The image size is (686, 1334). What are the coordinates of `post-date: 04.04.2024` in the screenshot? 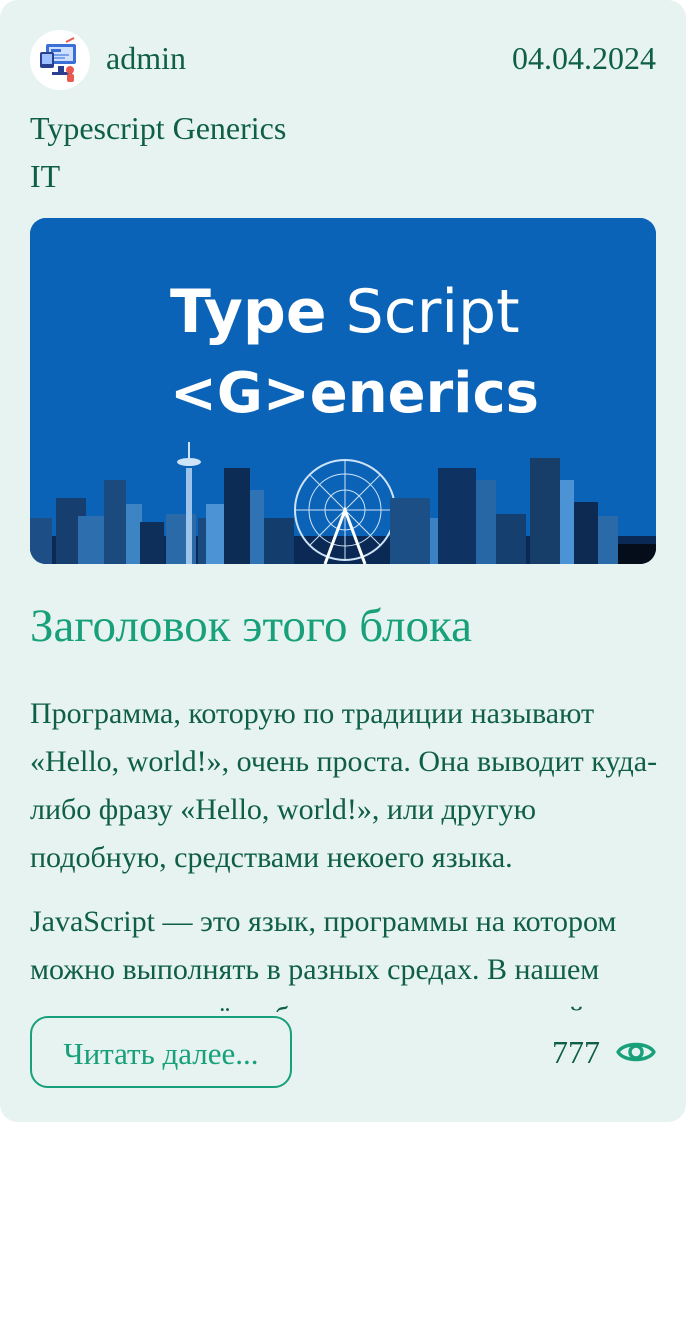 It's located at (584, 58).